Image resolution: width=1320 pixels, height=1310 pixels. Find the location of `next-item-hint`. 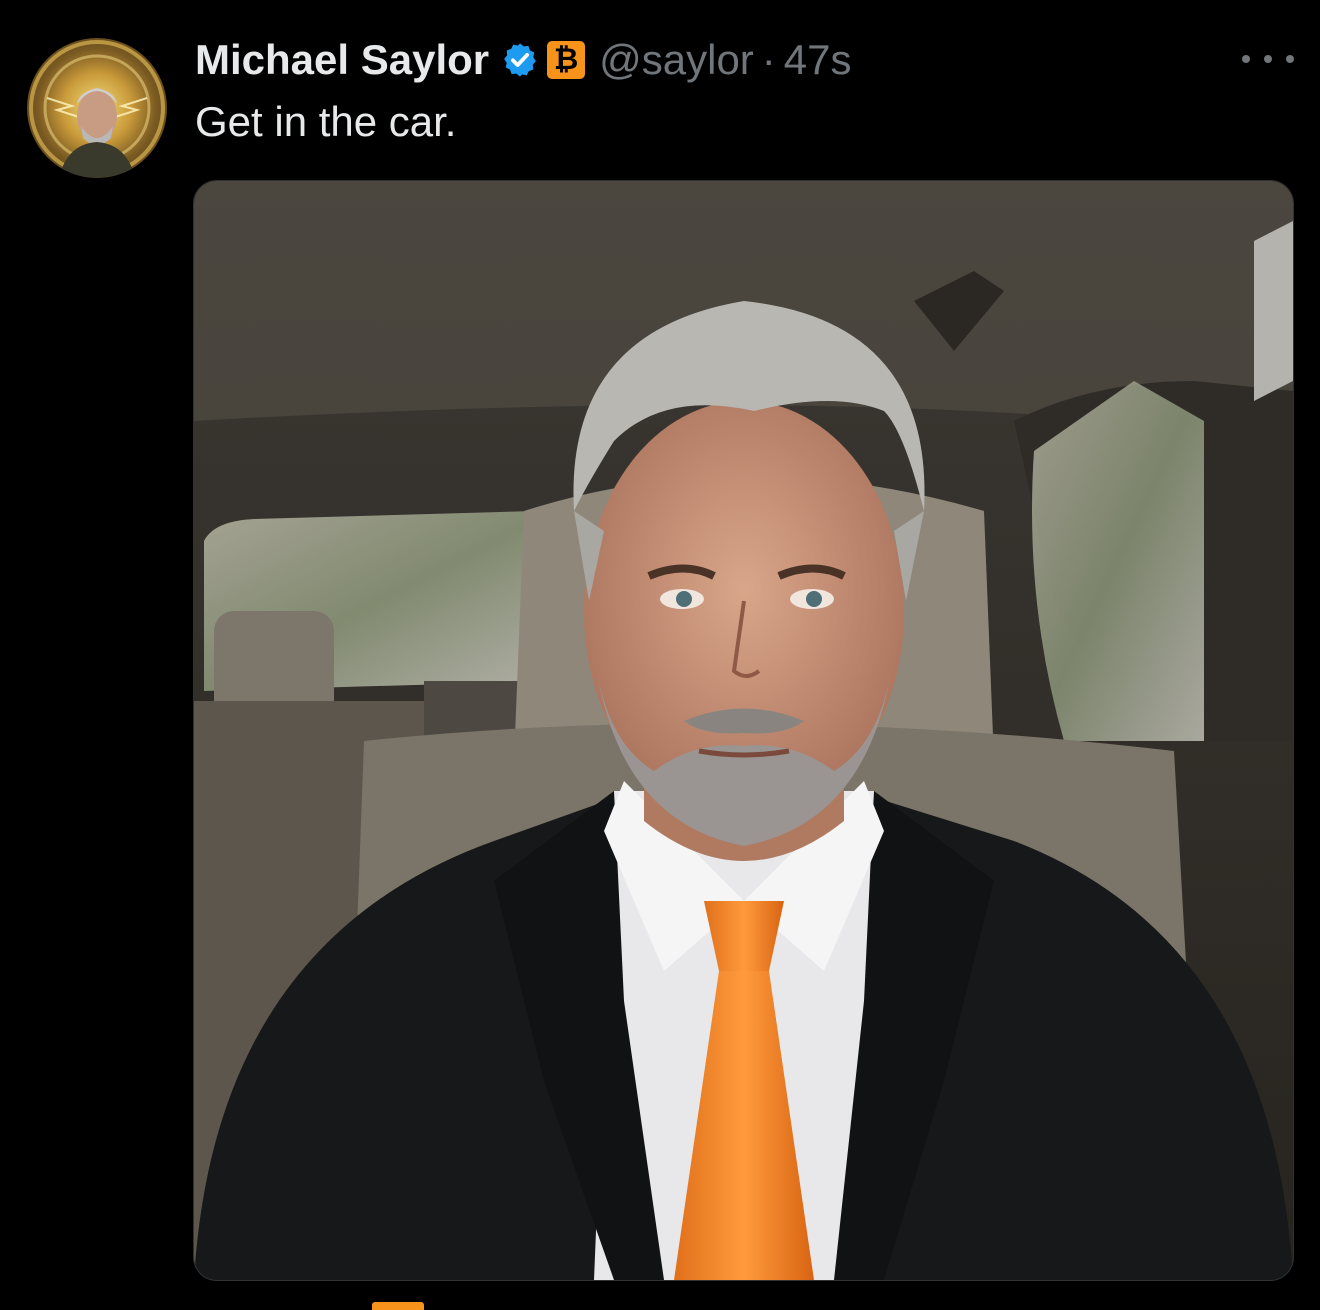

next-item-hint is located at coordinates (398, 1306).